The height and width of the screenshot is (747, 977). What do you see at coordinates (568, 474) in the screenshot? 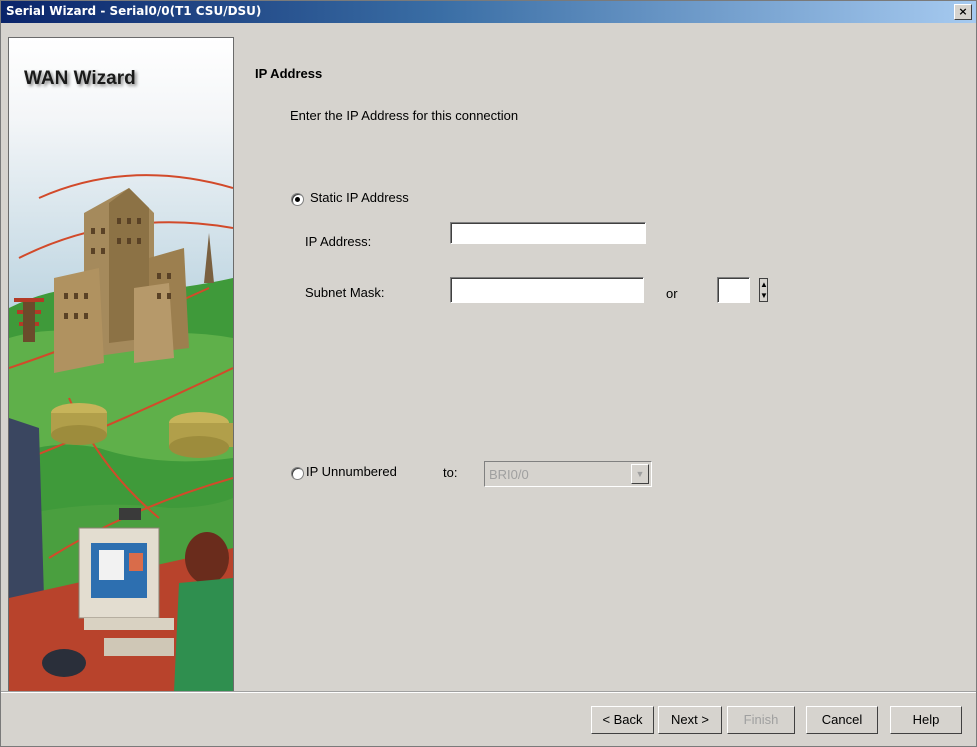
I see `unnumbered-interface-select: BRI0/0 ▼` at bounding box center [568, 474].